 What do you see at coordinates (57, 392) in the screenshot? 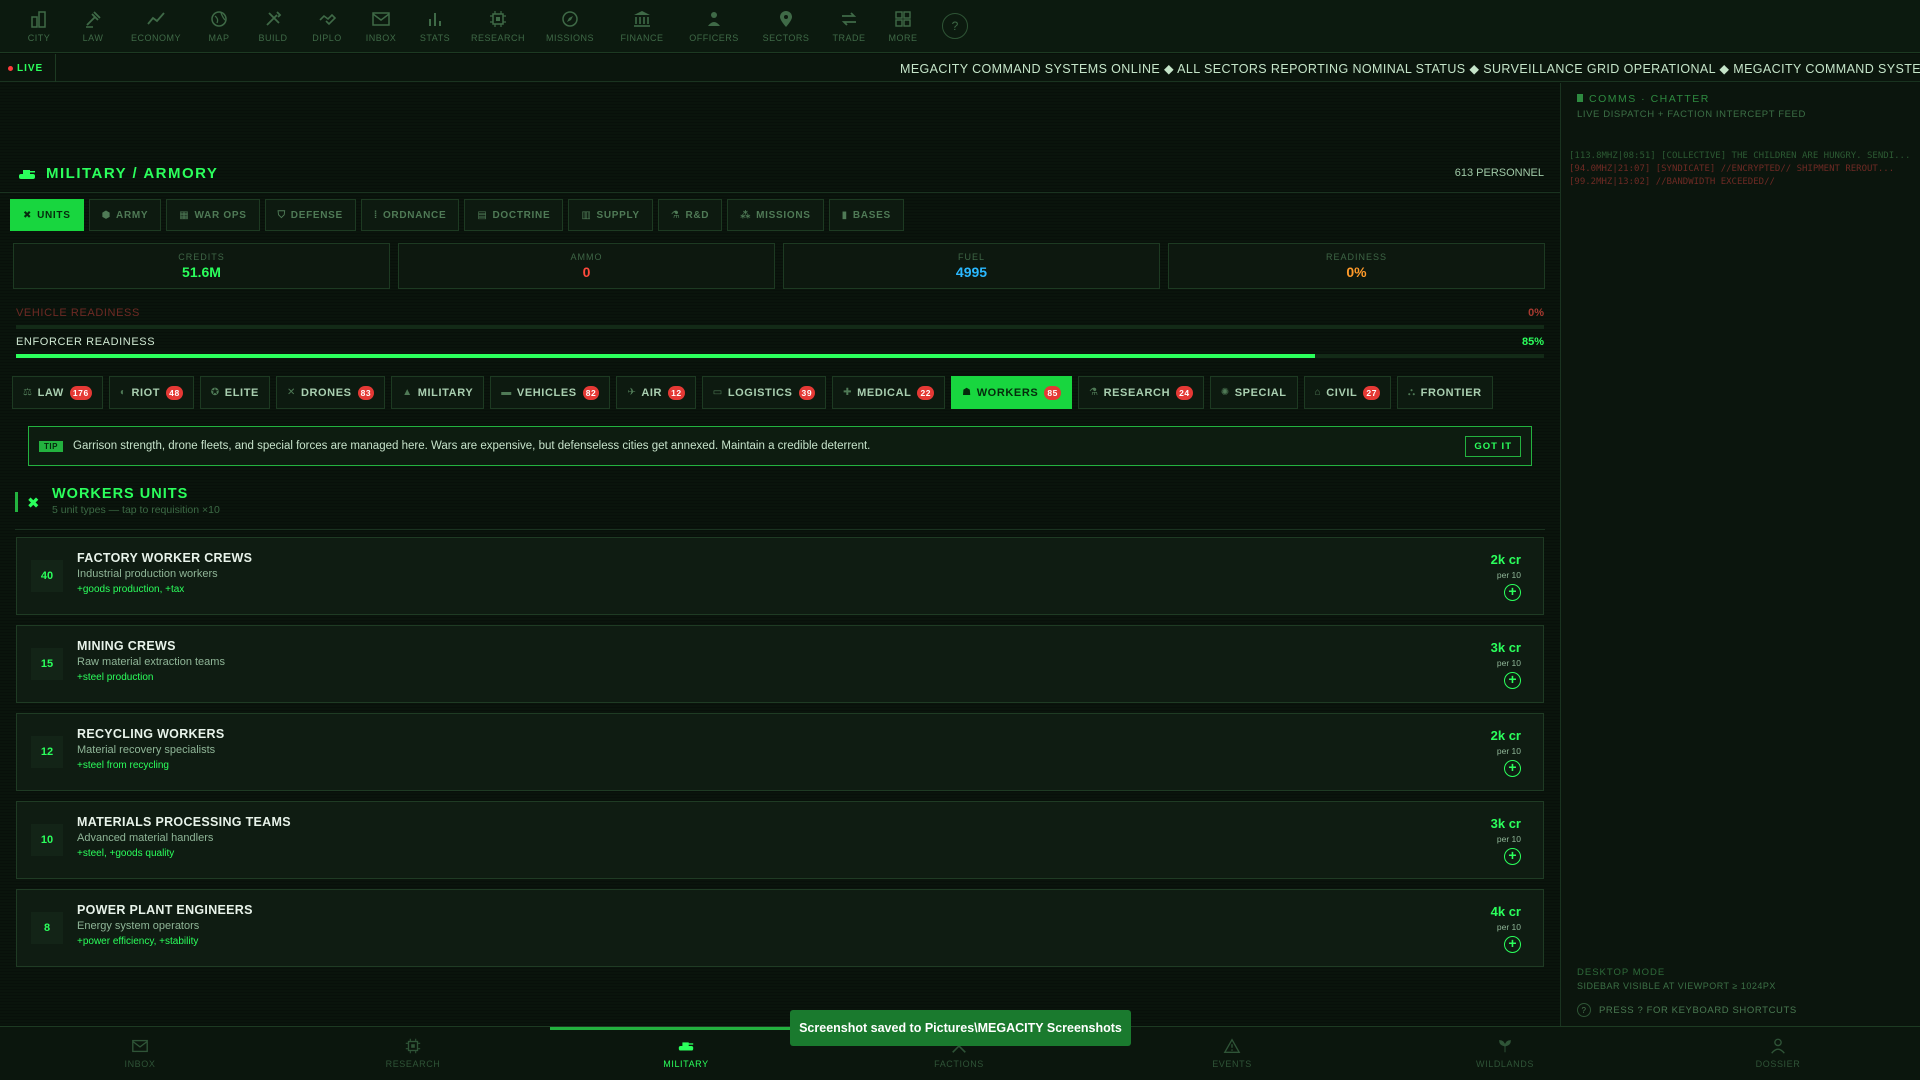
I see `category-tab-law: ⚖ LAW 176` at bounding box center [57, 392].